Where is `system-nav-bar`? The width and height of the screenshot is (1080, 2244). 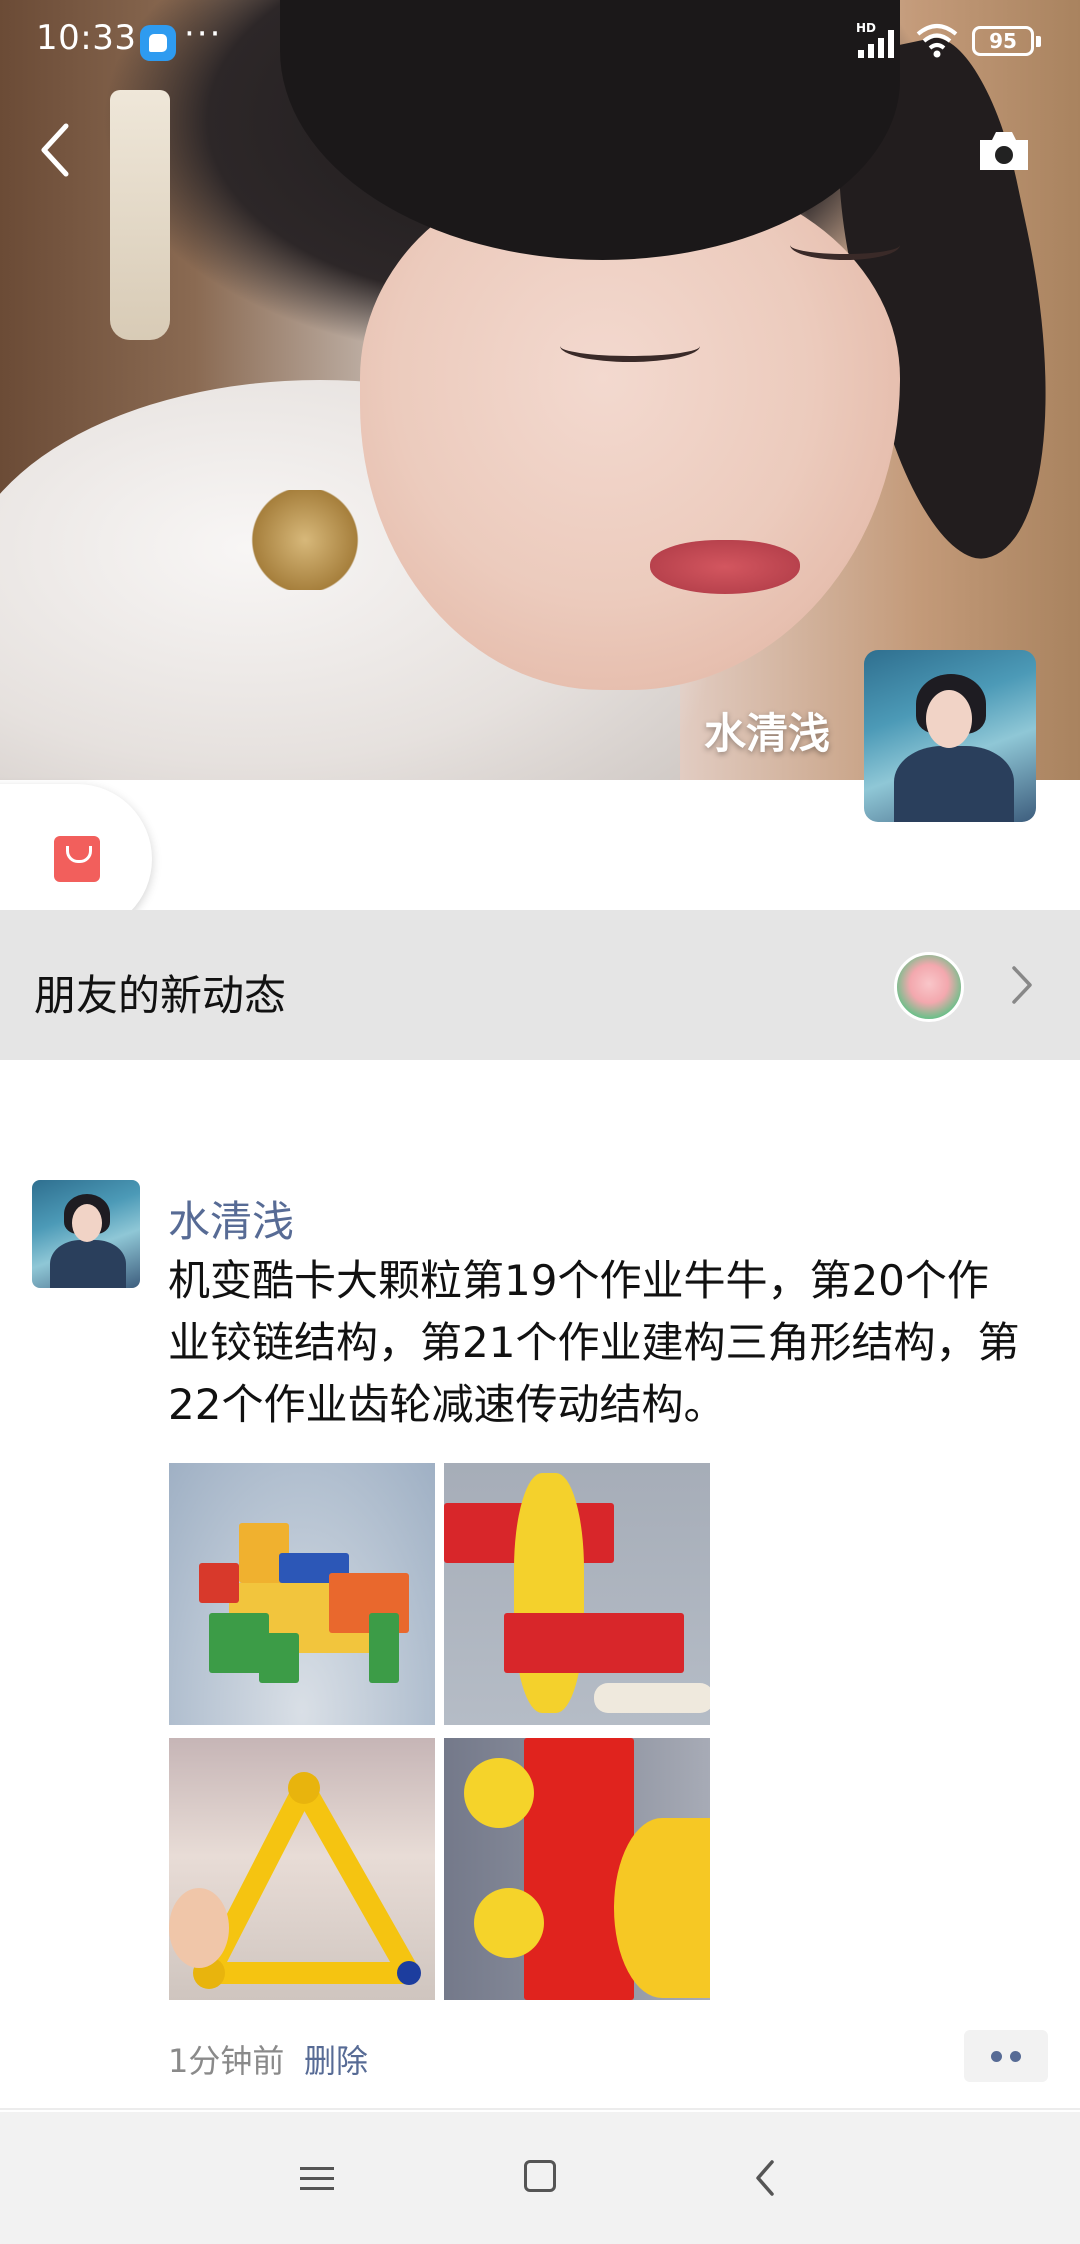 system-nav-bar is located at coordinates (540, 2178).